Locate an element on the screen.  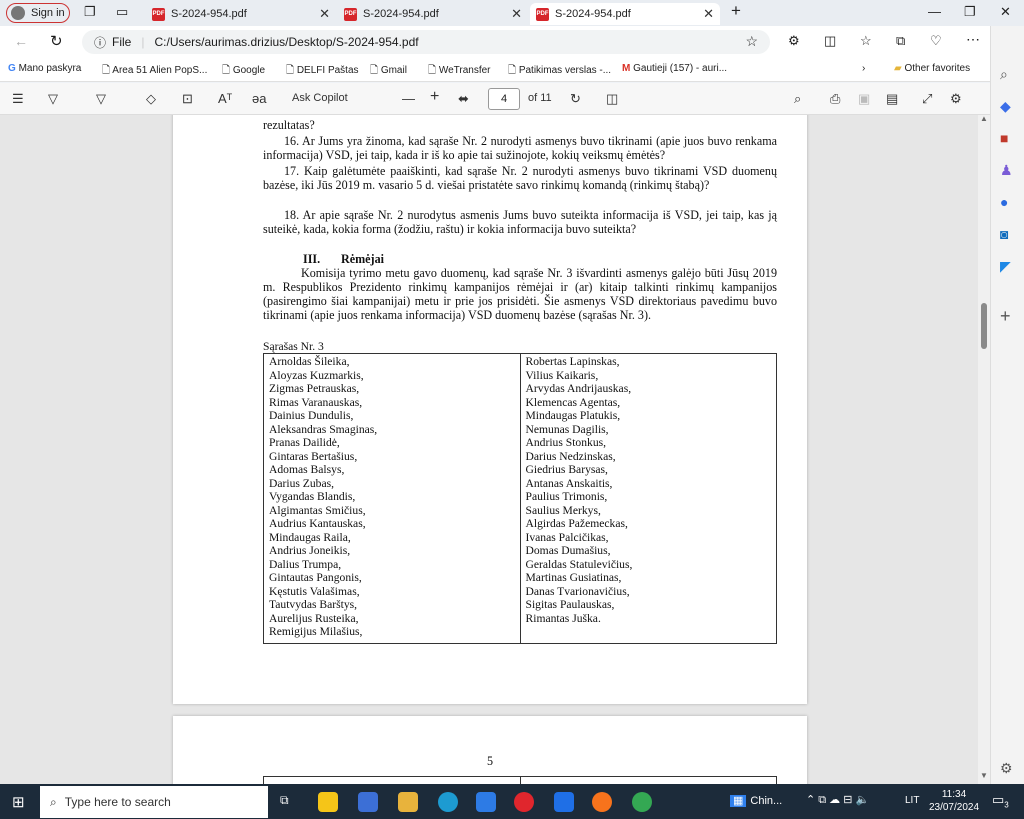
firefox-icon is located at coordinates (602, 802).